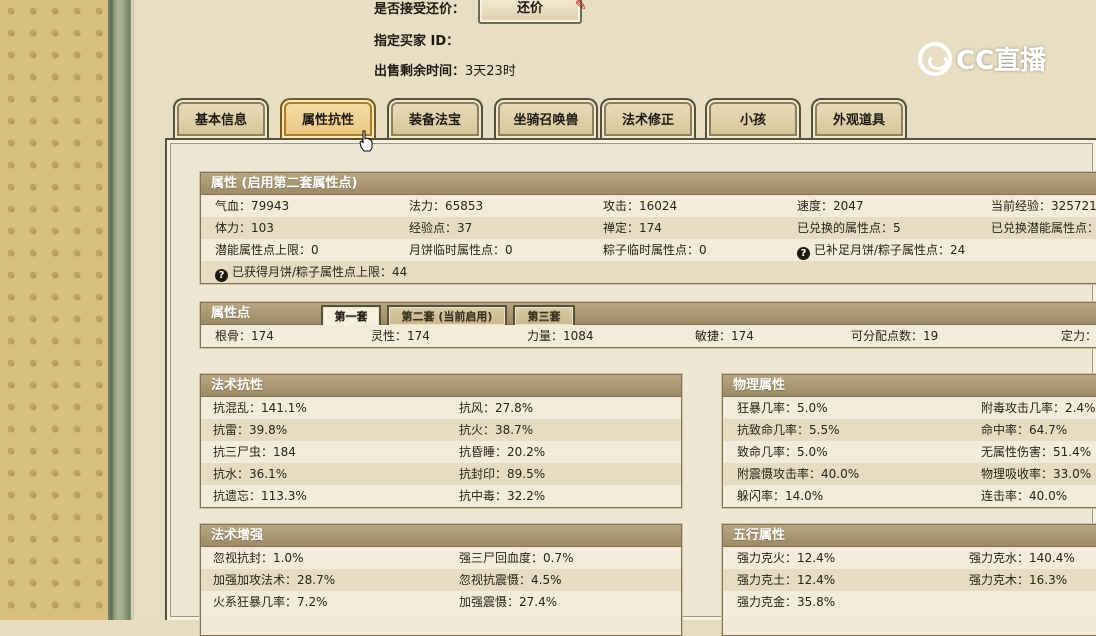 The height and width of the screenshot is (636, 1096). What do you see at coordinates (788, 430) in the screenshot?
I see `stat-cell: 抗致命几率：5.5%` at bounding box center [788, 430].